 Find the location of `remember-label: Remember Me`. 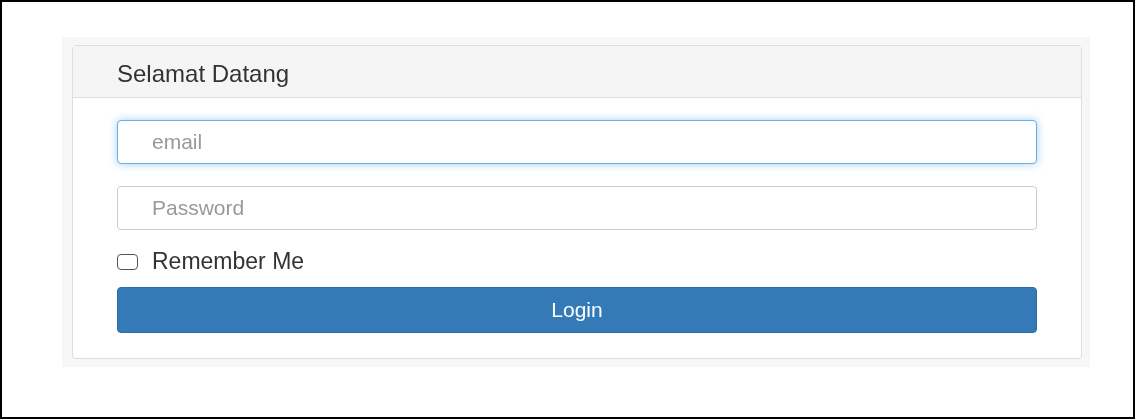

remember-label: Remember Me is located at coordinates (228, 261).